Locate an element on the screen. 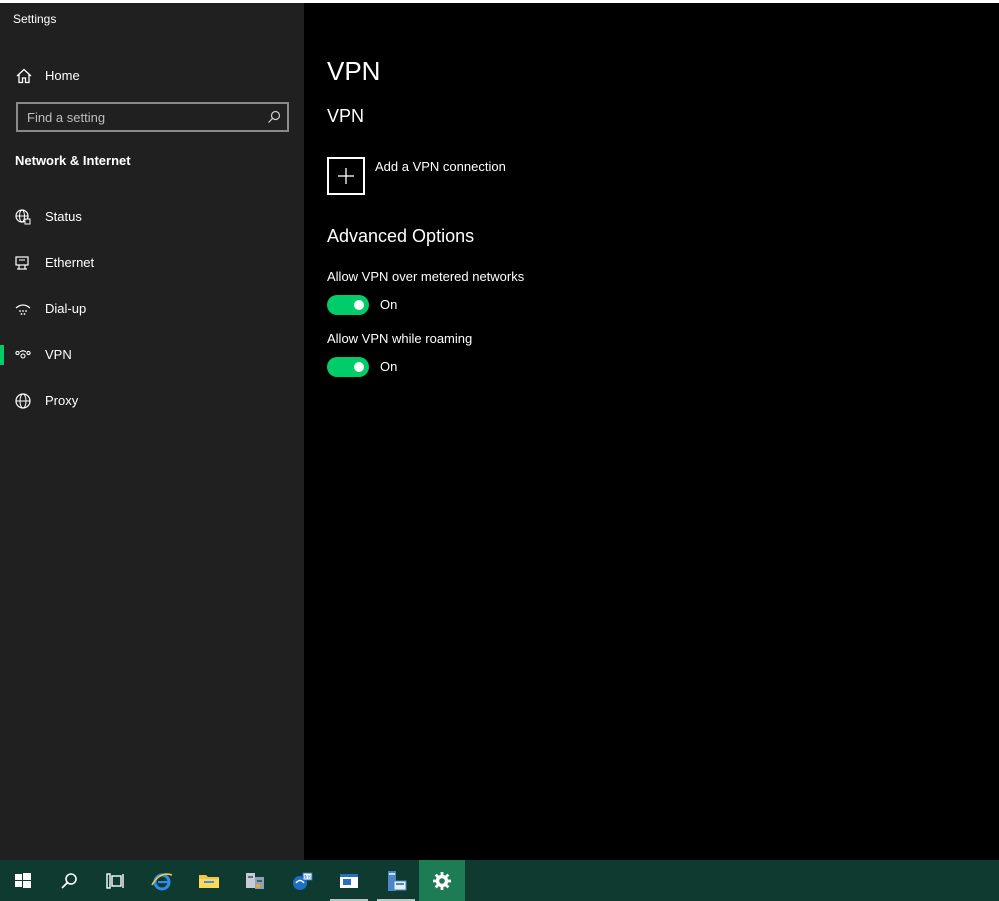 The width and height of the screenshot is (999, 901). vpn-icon is located at coordinates (23, 355).